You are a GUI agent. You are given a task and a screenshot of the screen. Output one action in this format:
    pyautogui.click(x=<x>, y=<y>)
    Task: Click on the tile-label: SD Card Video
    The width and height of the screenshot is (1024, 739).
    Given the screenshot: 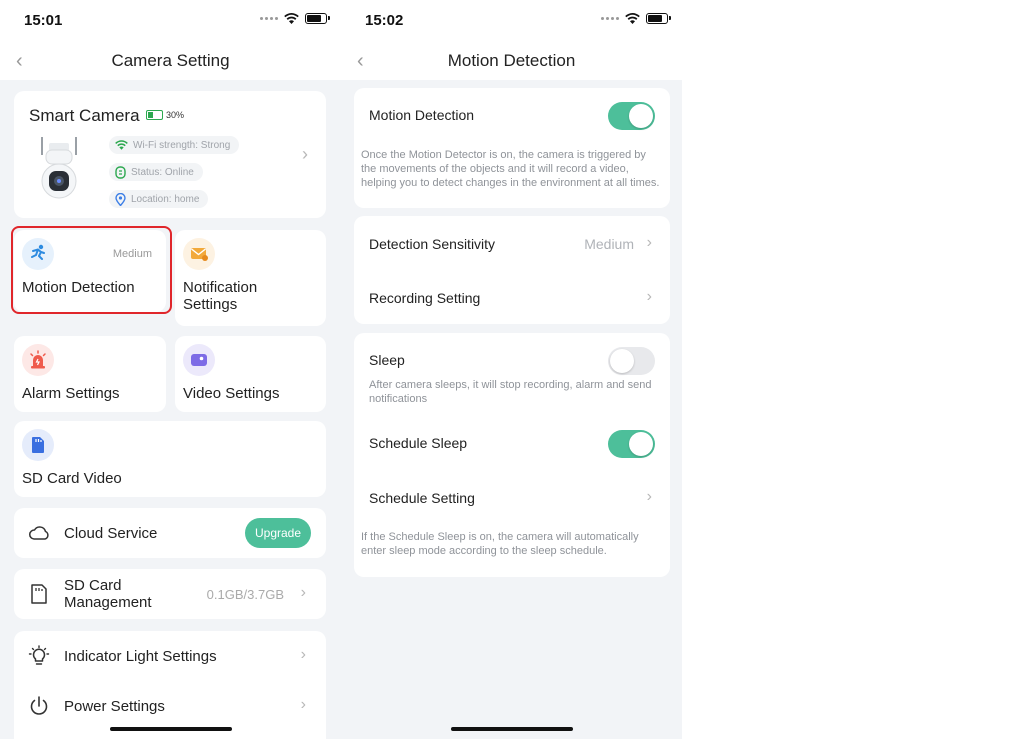 What is the action you would take?
    pyautogui.click(x=72, y=478)
    